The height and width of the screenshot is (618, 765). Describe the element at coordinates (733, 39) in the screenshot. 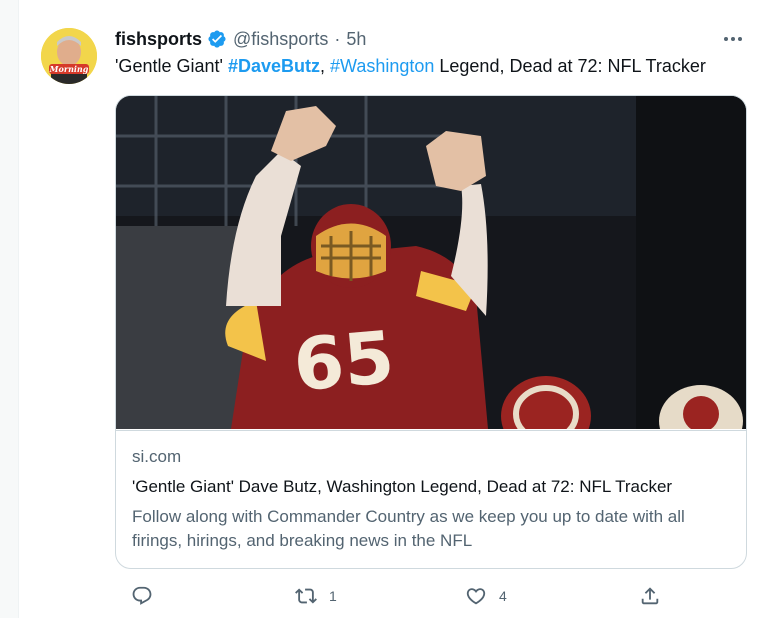

I see `more-icon` at that location.